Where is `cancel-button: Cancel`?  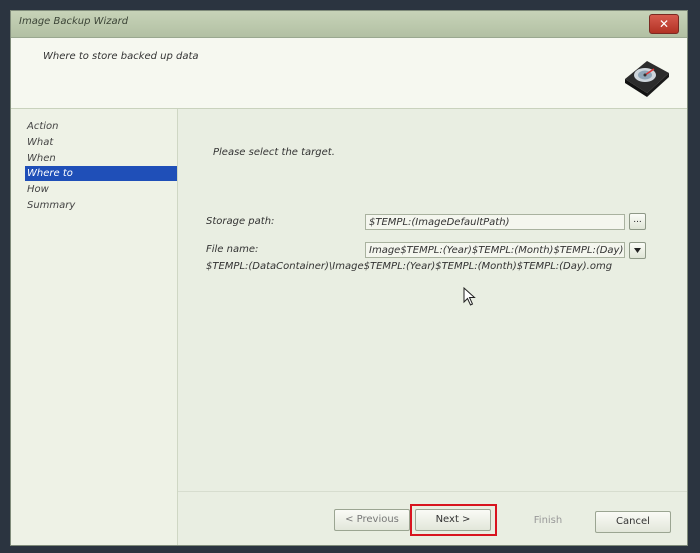
cancel-button: Cancel is located at coordinates (633, 522).